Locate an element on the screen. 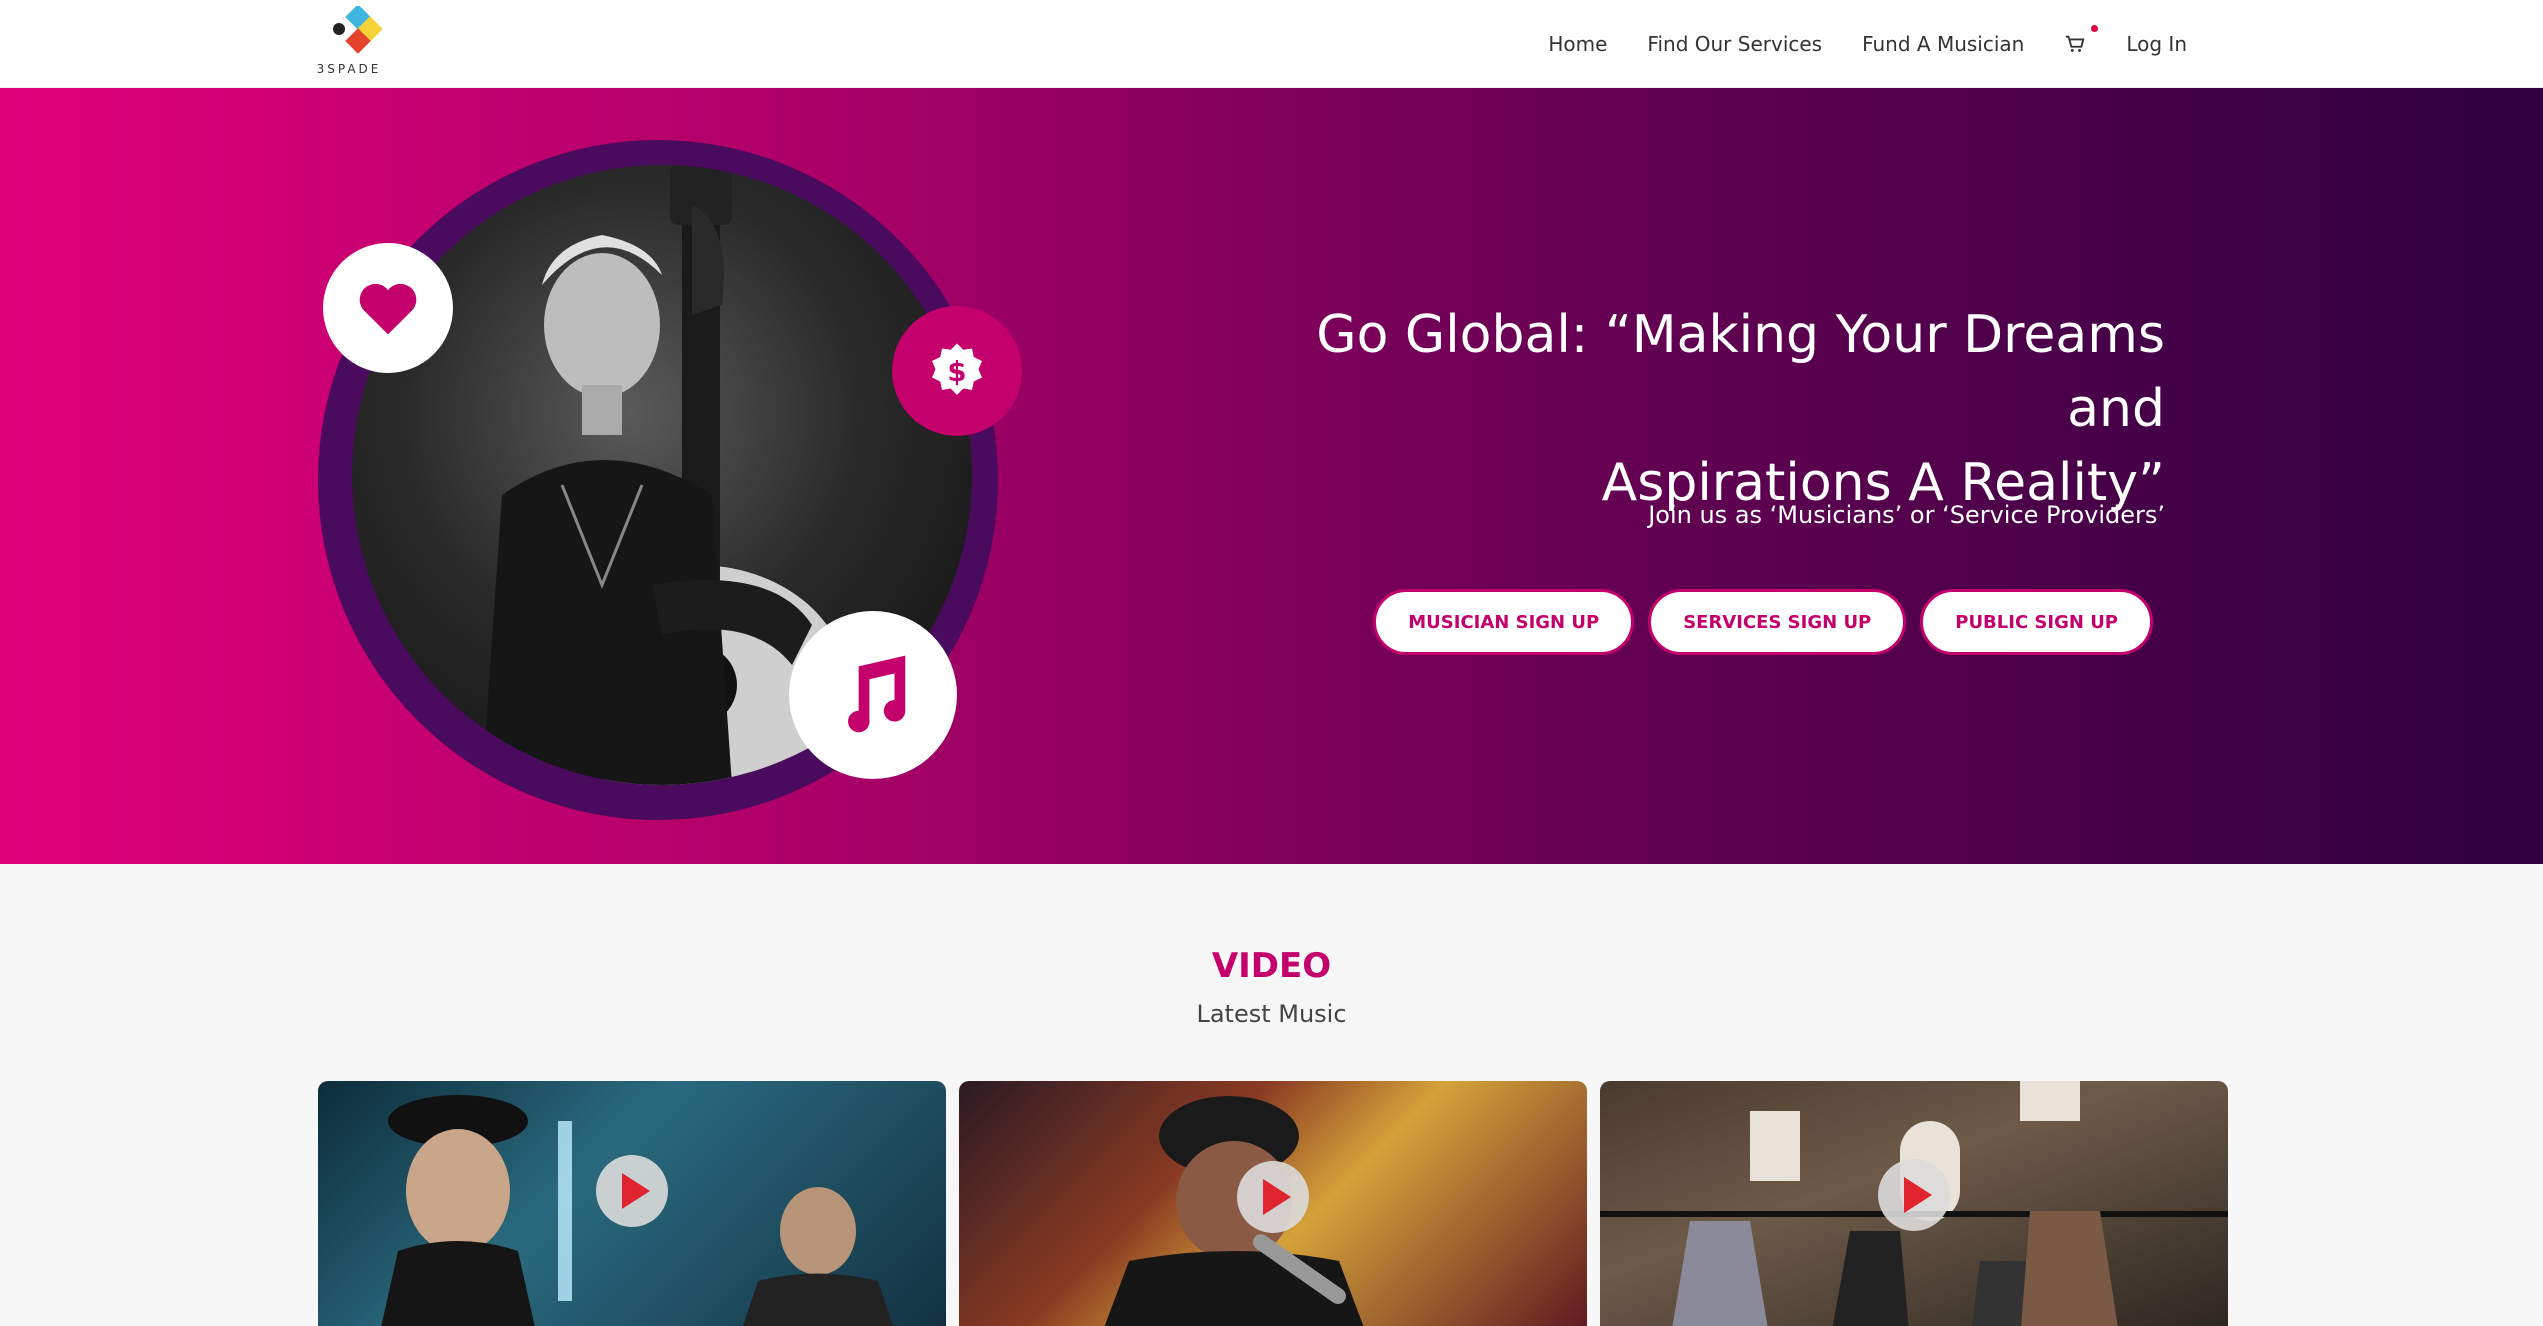 Image resolution: width=2543 pixels, height=1326 pixels. public-signup-button: PUBLIC SIGN UP is located at coordinates (2036, 622).